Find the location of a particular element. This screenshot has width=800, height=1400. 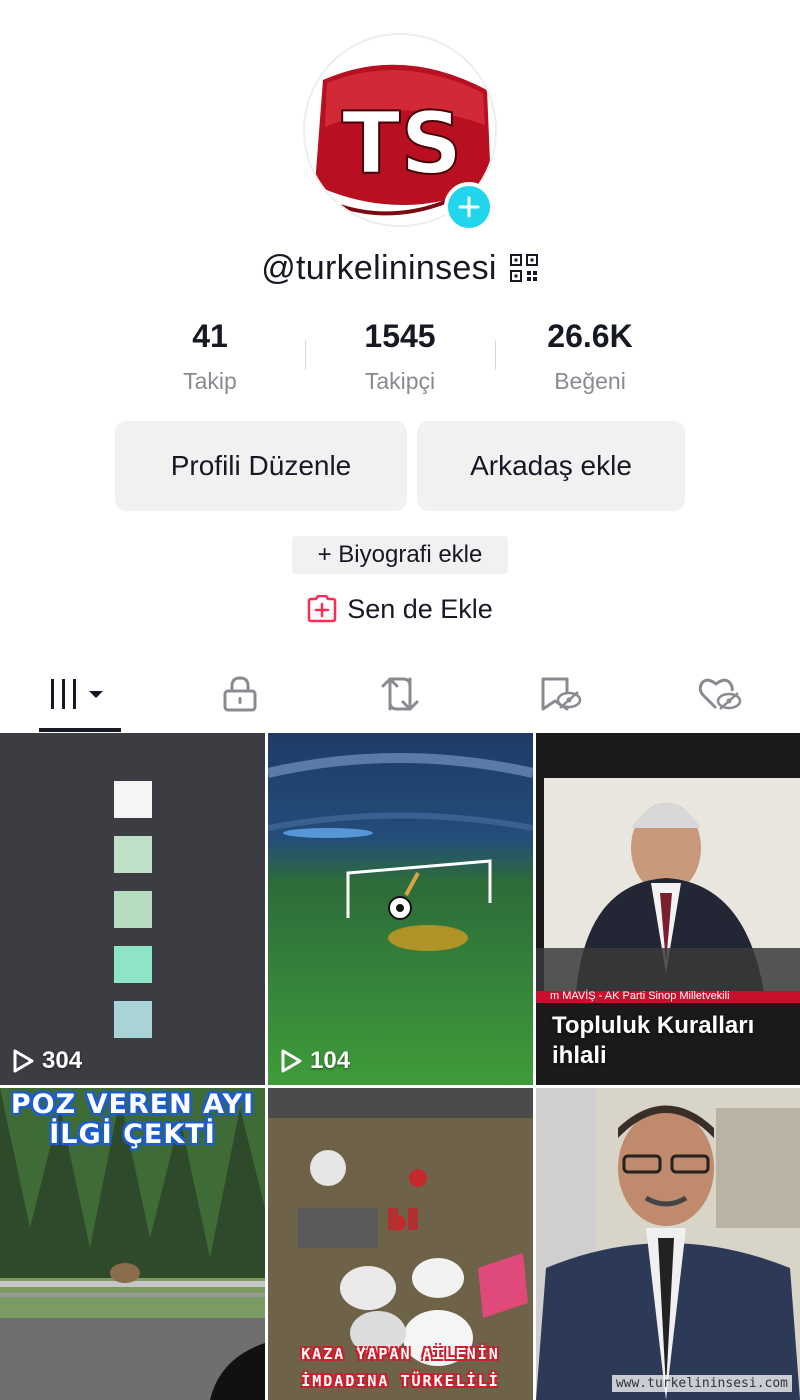

stat-following-value: 41 is located at coordinates (210, 336).